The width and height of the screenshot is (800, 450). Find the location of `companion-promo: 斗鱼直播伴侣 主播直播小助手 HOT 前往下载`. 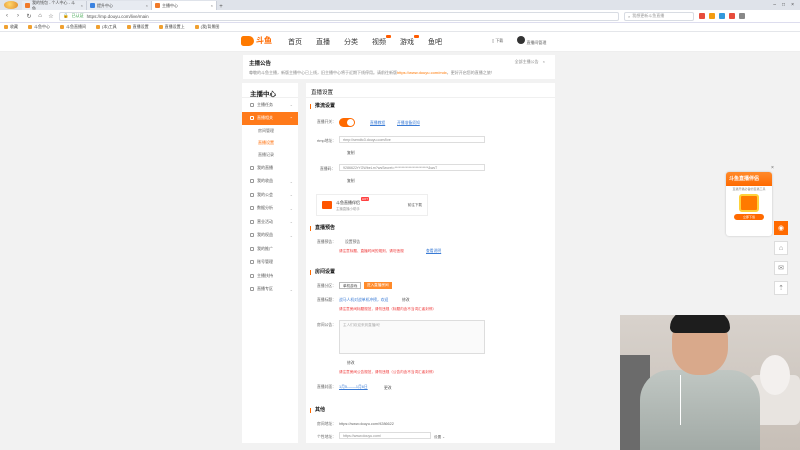

companion-promo: 斗鱼直播伴侣 主播直播小助手 HOT 前往下载 is located at coordinates (372, 205).